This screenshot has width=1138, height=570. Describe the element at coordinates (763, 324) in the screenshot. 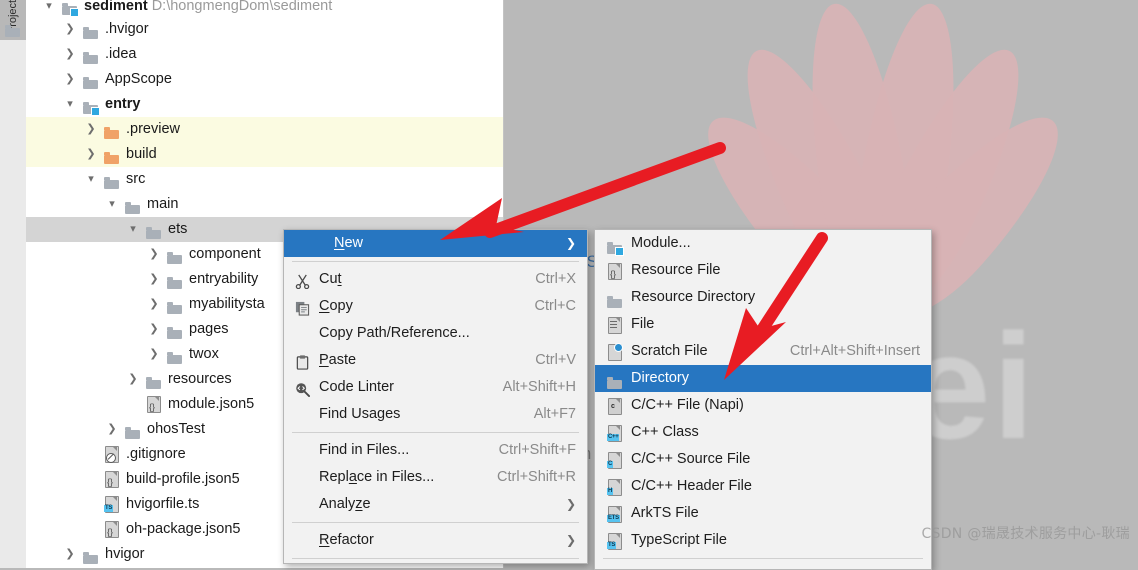

I see `submenu-item: File` at that location.